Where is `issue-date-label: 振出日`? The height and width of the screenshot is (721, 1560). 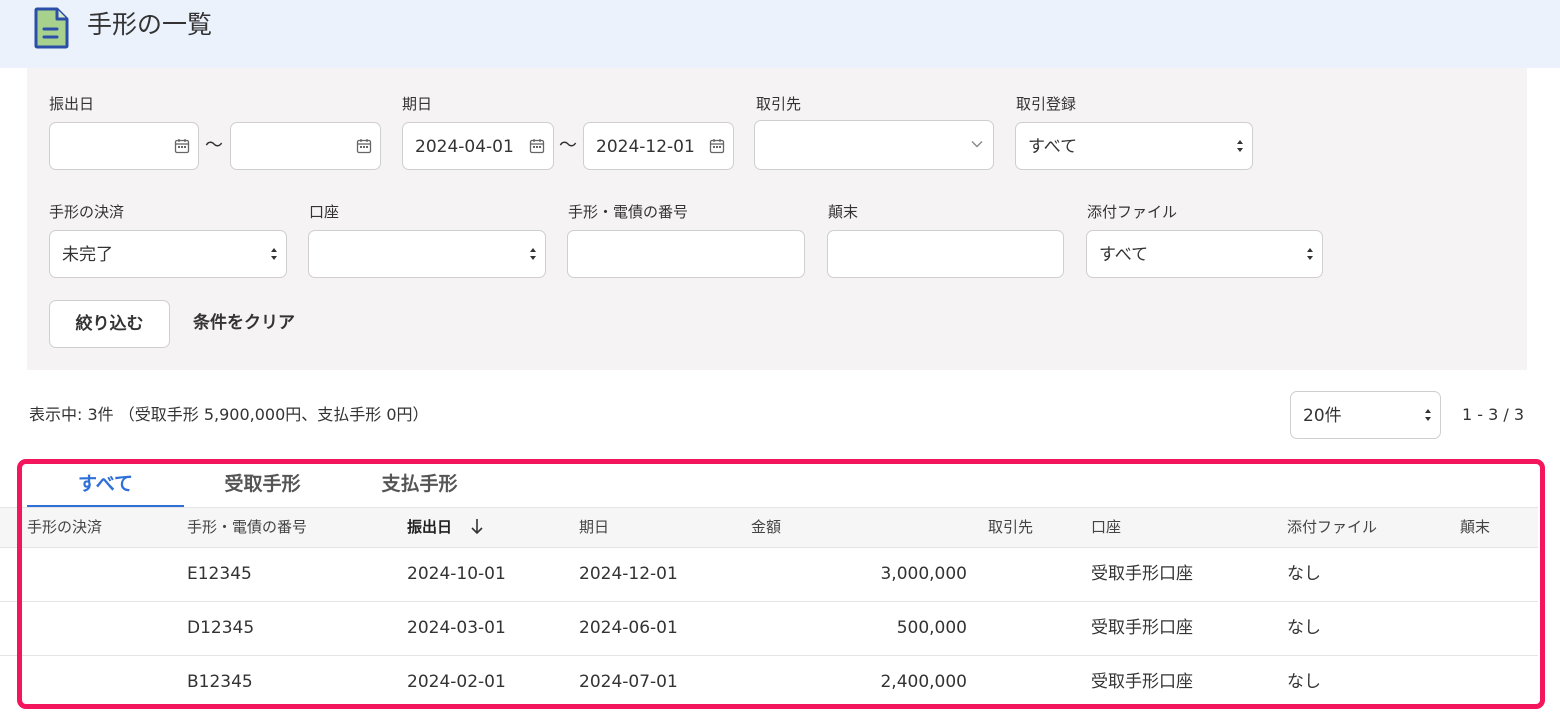 issue-date-label: 振出日 is located at coordinates (72, 104).